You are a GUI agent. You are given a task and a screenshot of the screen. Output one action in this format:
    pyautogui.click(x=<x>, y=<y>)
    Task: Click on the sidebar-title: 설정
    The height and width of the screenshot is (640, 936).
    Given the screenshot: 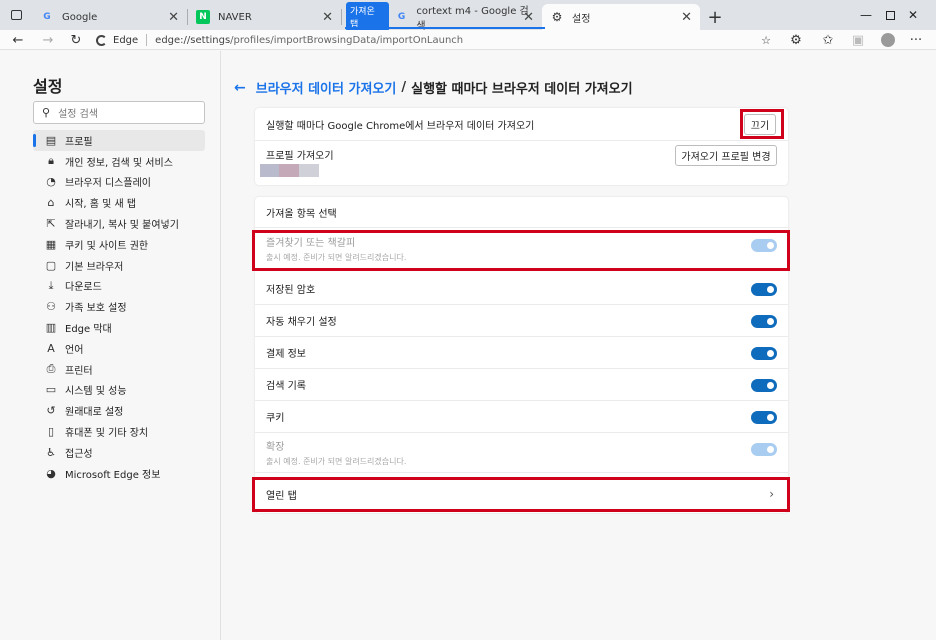 What is the action you would take?
    pyautogui.click(x=48, y=86)
    